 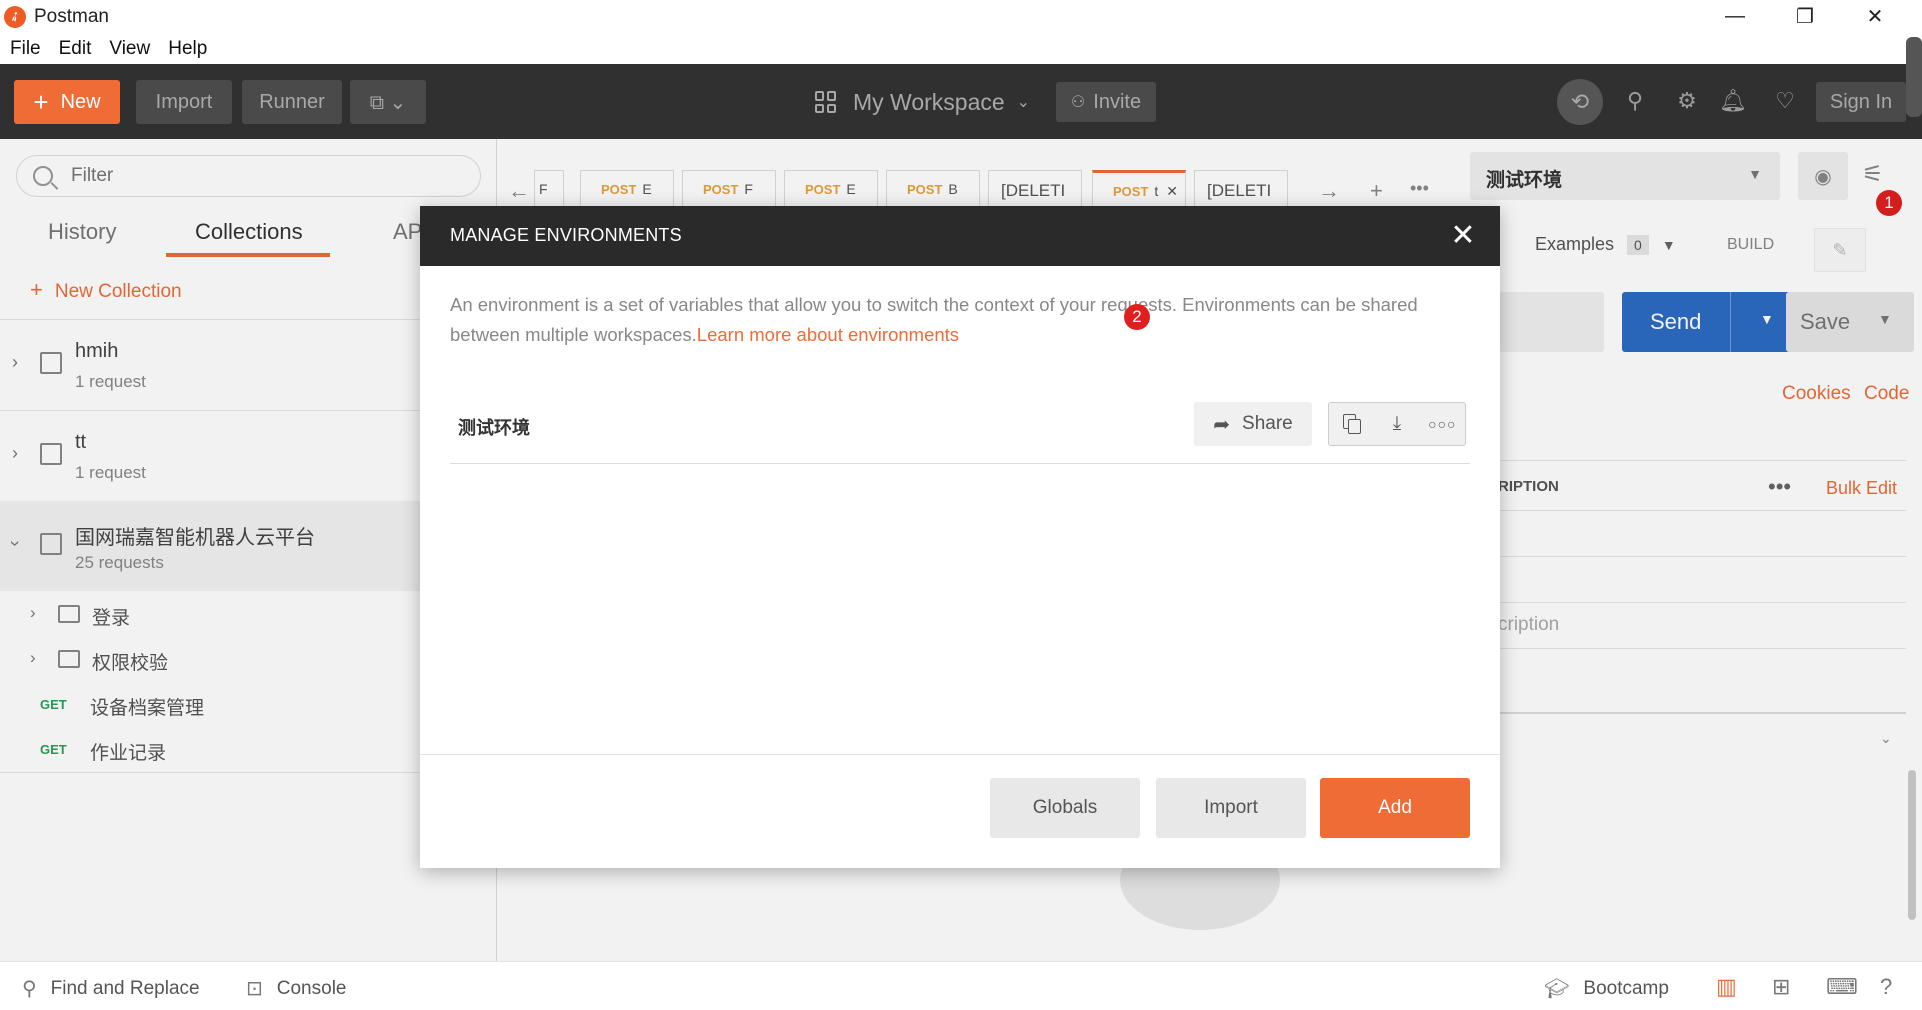 I want to click on keyboard-shortcuts-icon: ⌨, so click(x=1842, y=987).